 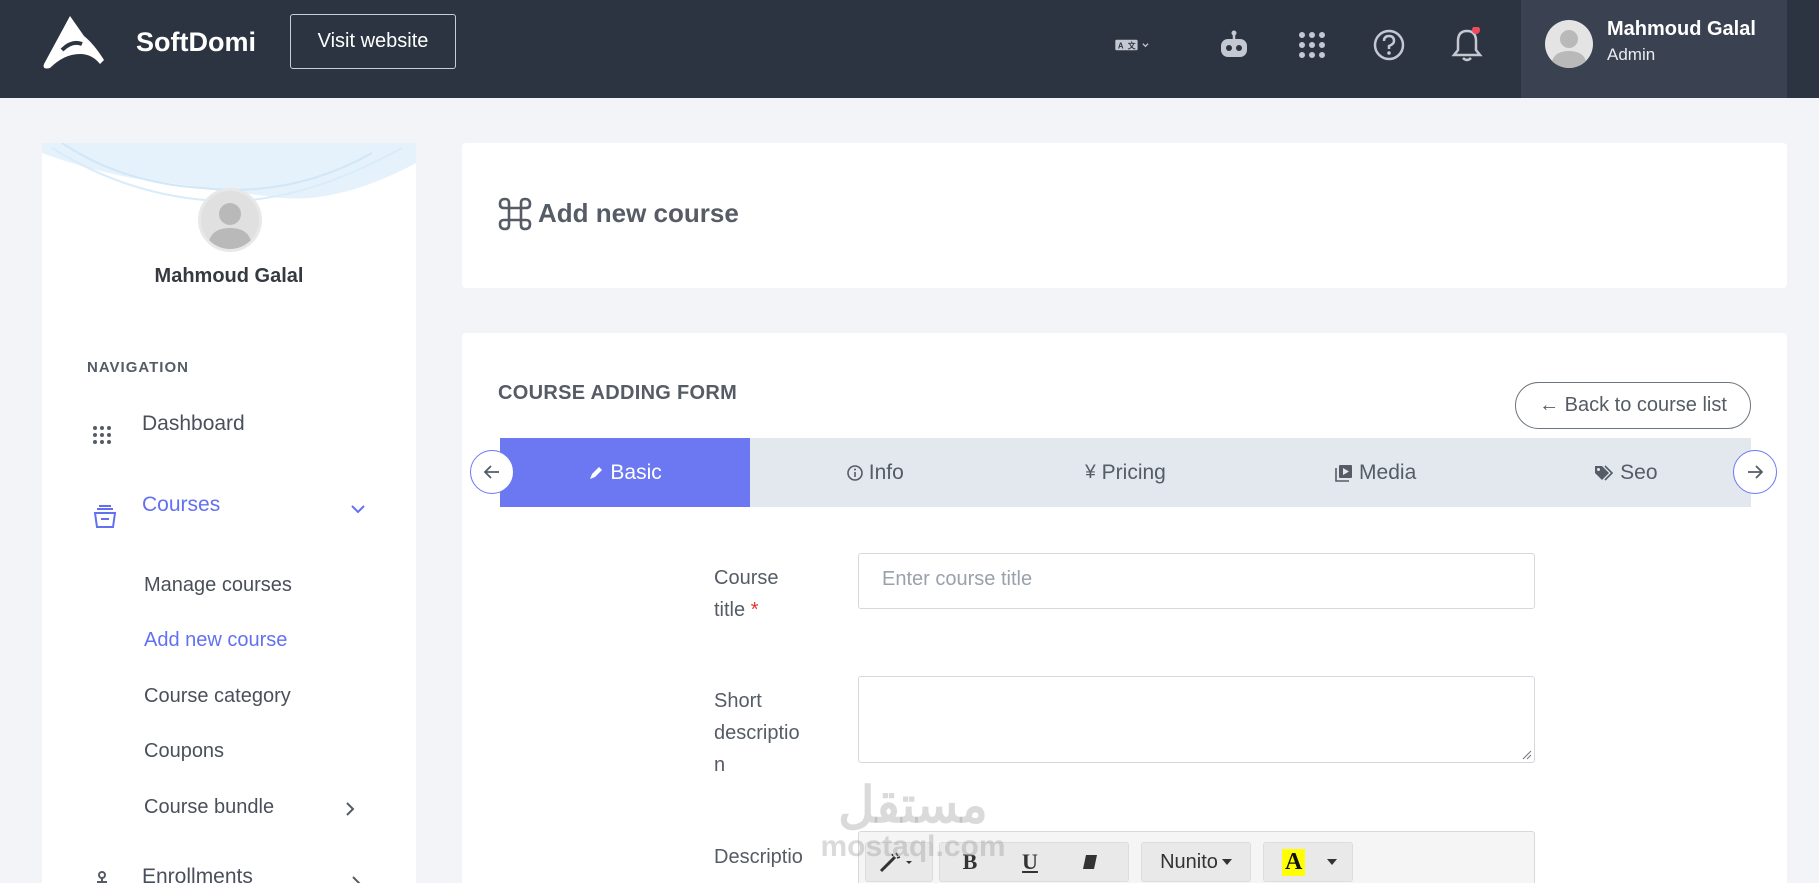 I want to click on yen-icon: ¥, so click(x=1090, y=472).